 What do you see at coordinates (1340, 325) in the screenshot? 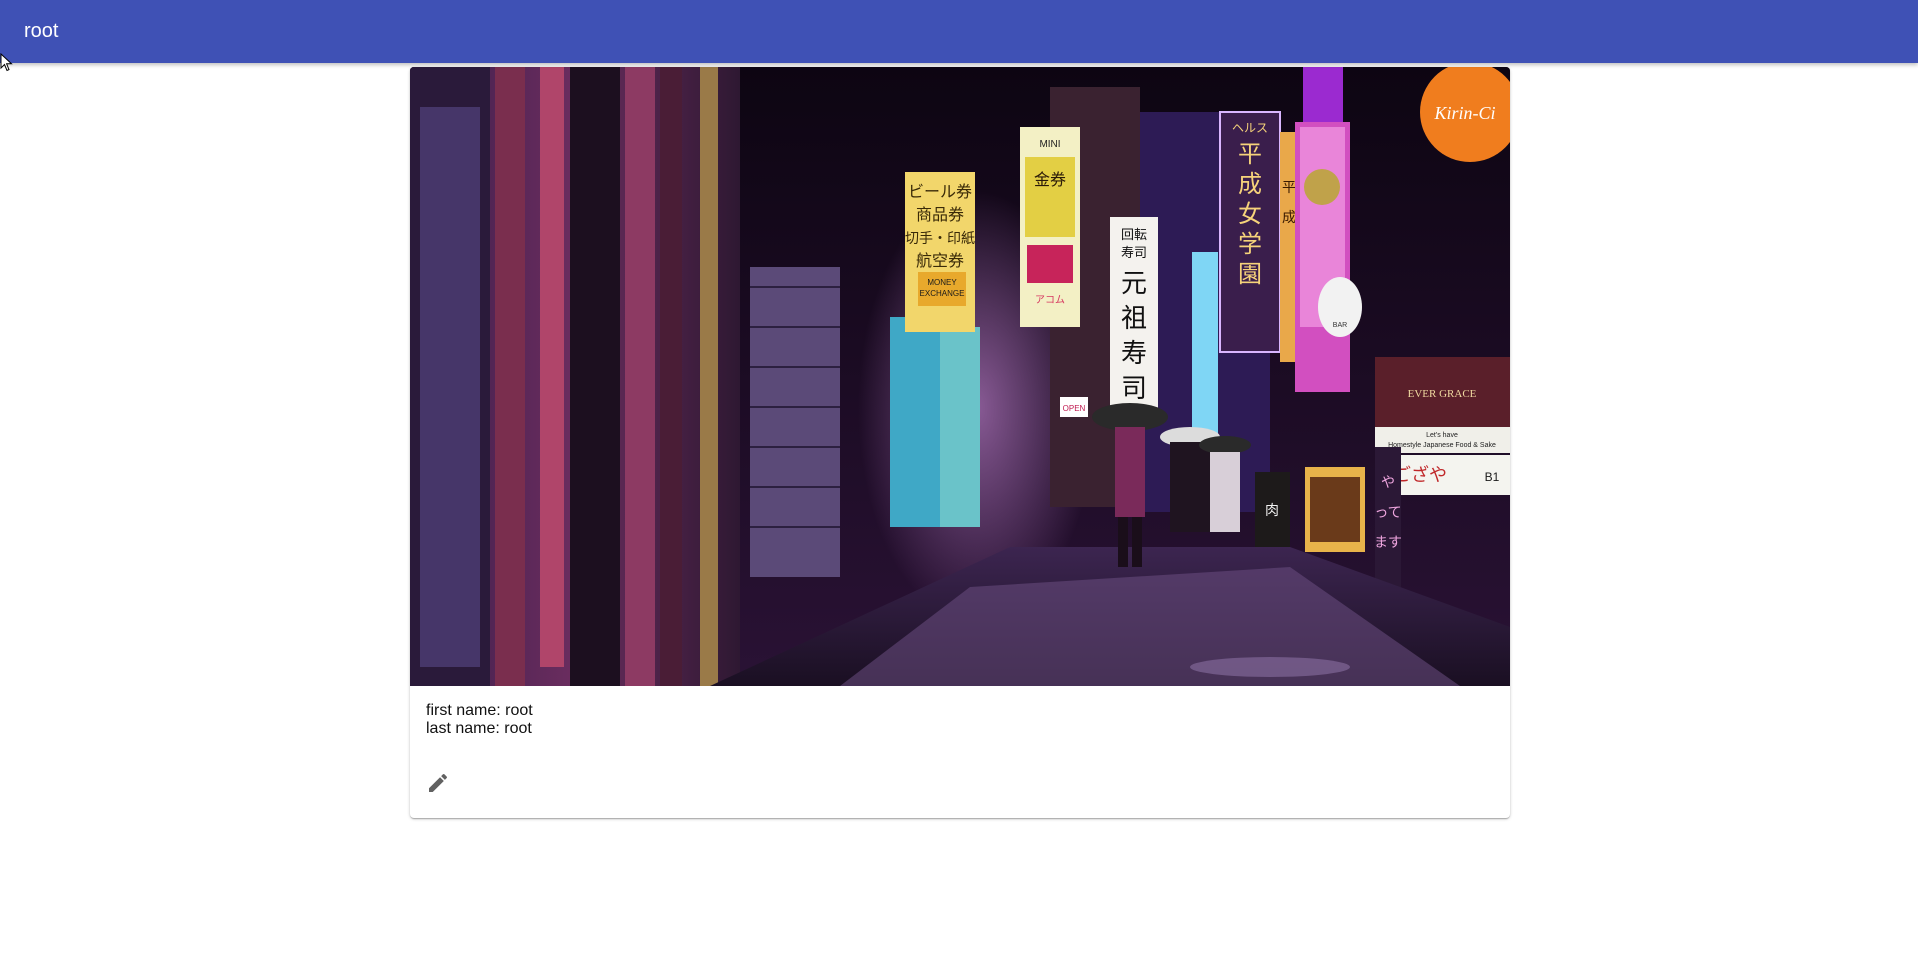
I see `svg-text: BAR` at bounding box center [1340, 325].